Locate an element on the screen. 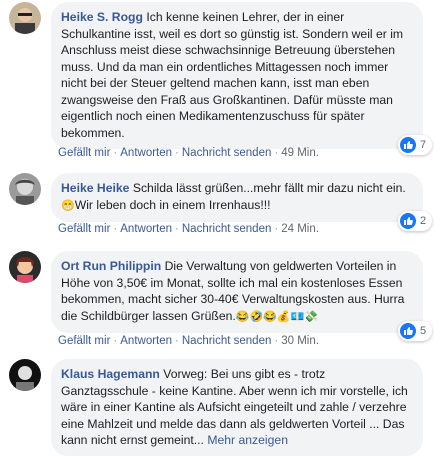 The image size is (444, 456). reaction-count: 5 is located at coordinates (415, 331).